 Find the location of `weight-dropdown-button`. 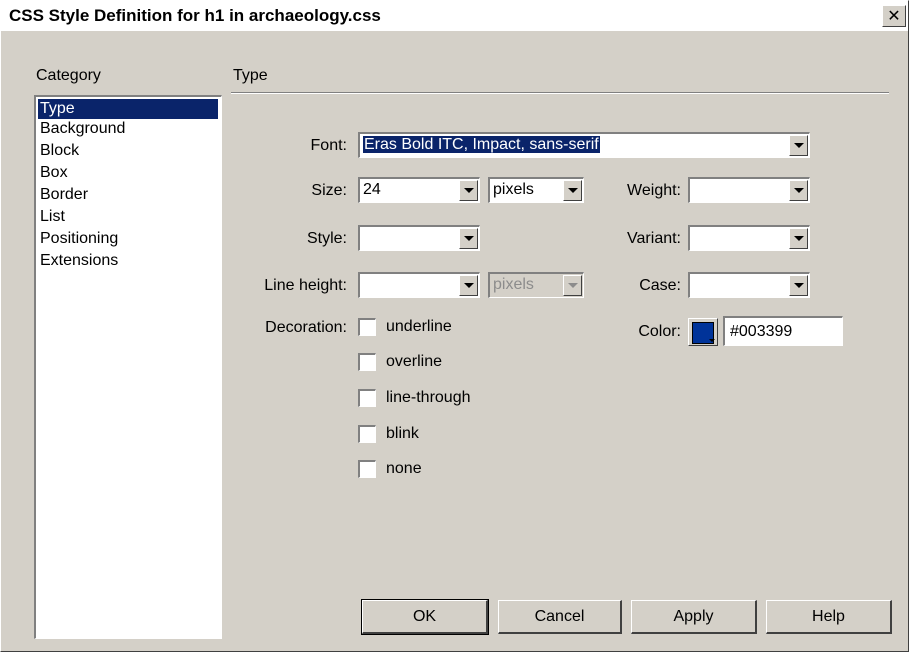

weight-dropdown-button is located at coordinates (798, 190).